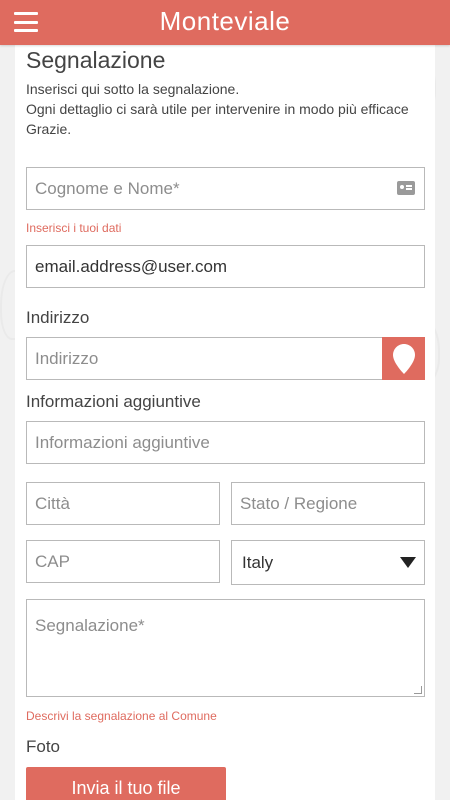  What do you see at coordinates (225, 648) in the screenshot?
I see `report-textarea: Segnalazione*` at bounding box center [225, 648].